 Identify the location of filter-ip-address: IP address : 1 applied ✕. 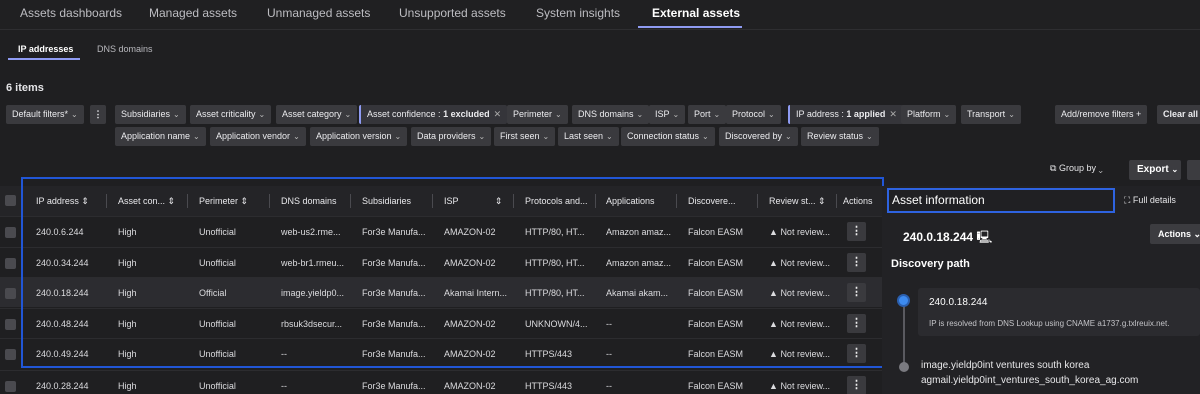
(845, 114).